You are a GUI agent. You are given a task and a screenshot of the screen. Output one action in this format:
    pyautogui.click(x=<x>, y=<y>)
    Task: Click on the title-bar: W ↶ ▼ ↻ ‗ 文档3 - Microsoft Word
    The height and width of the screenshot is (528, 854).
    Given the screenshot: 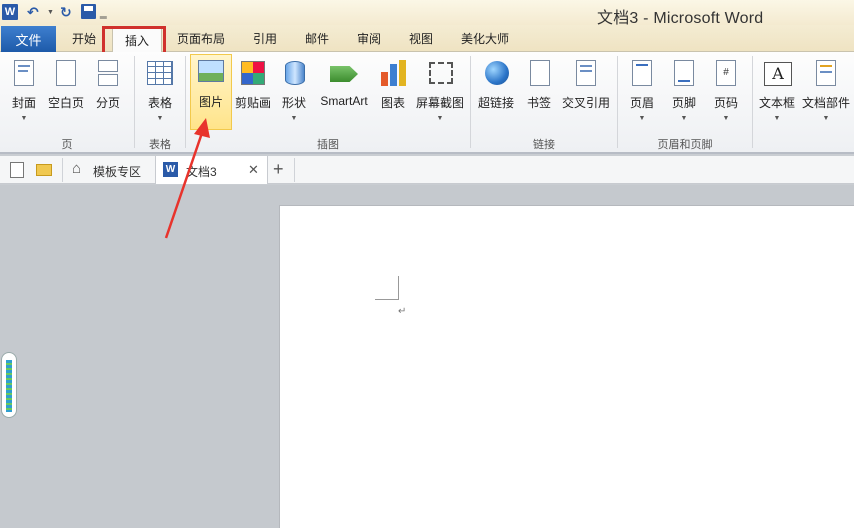 What is the action you would take?
    pyautogui.click(x=427, y=13)
    